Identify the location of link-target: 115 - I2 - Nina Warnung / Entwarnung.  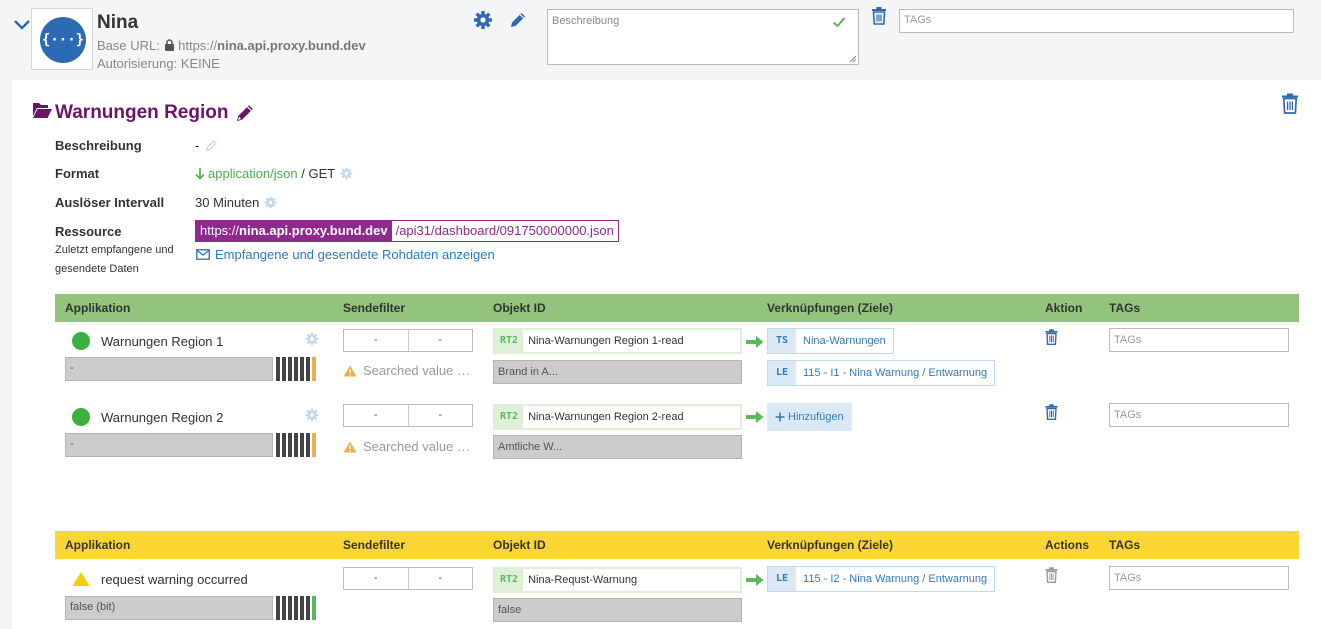
(895, 579).